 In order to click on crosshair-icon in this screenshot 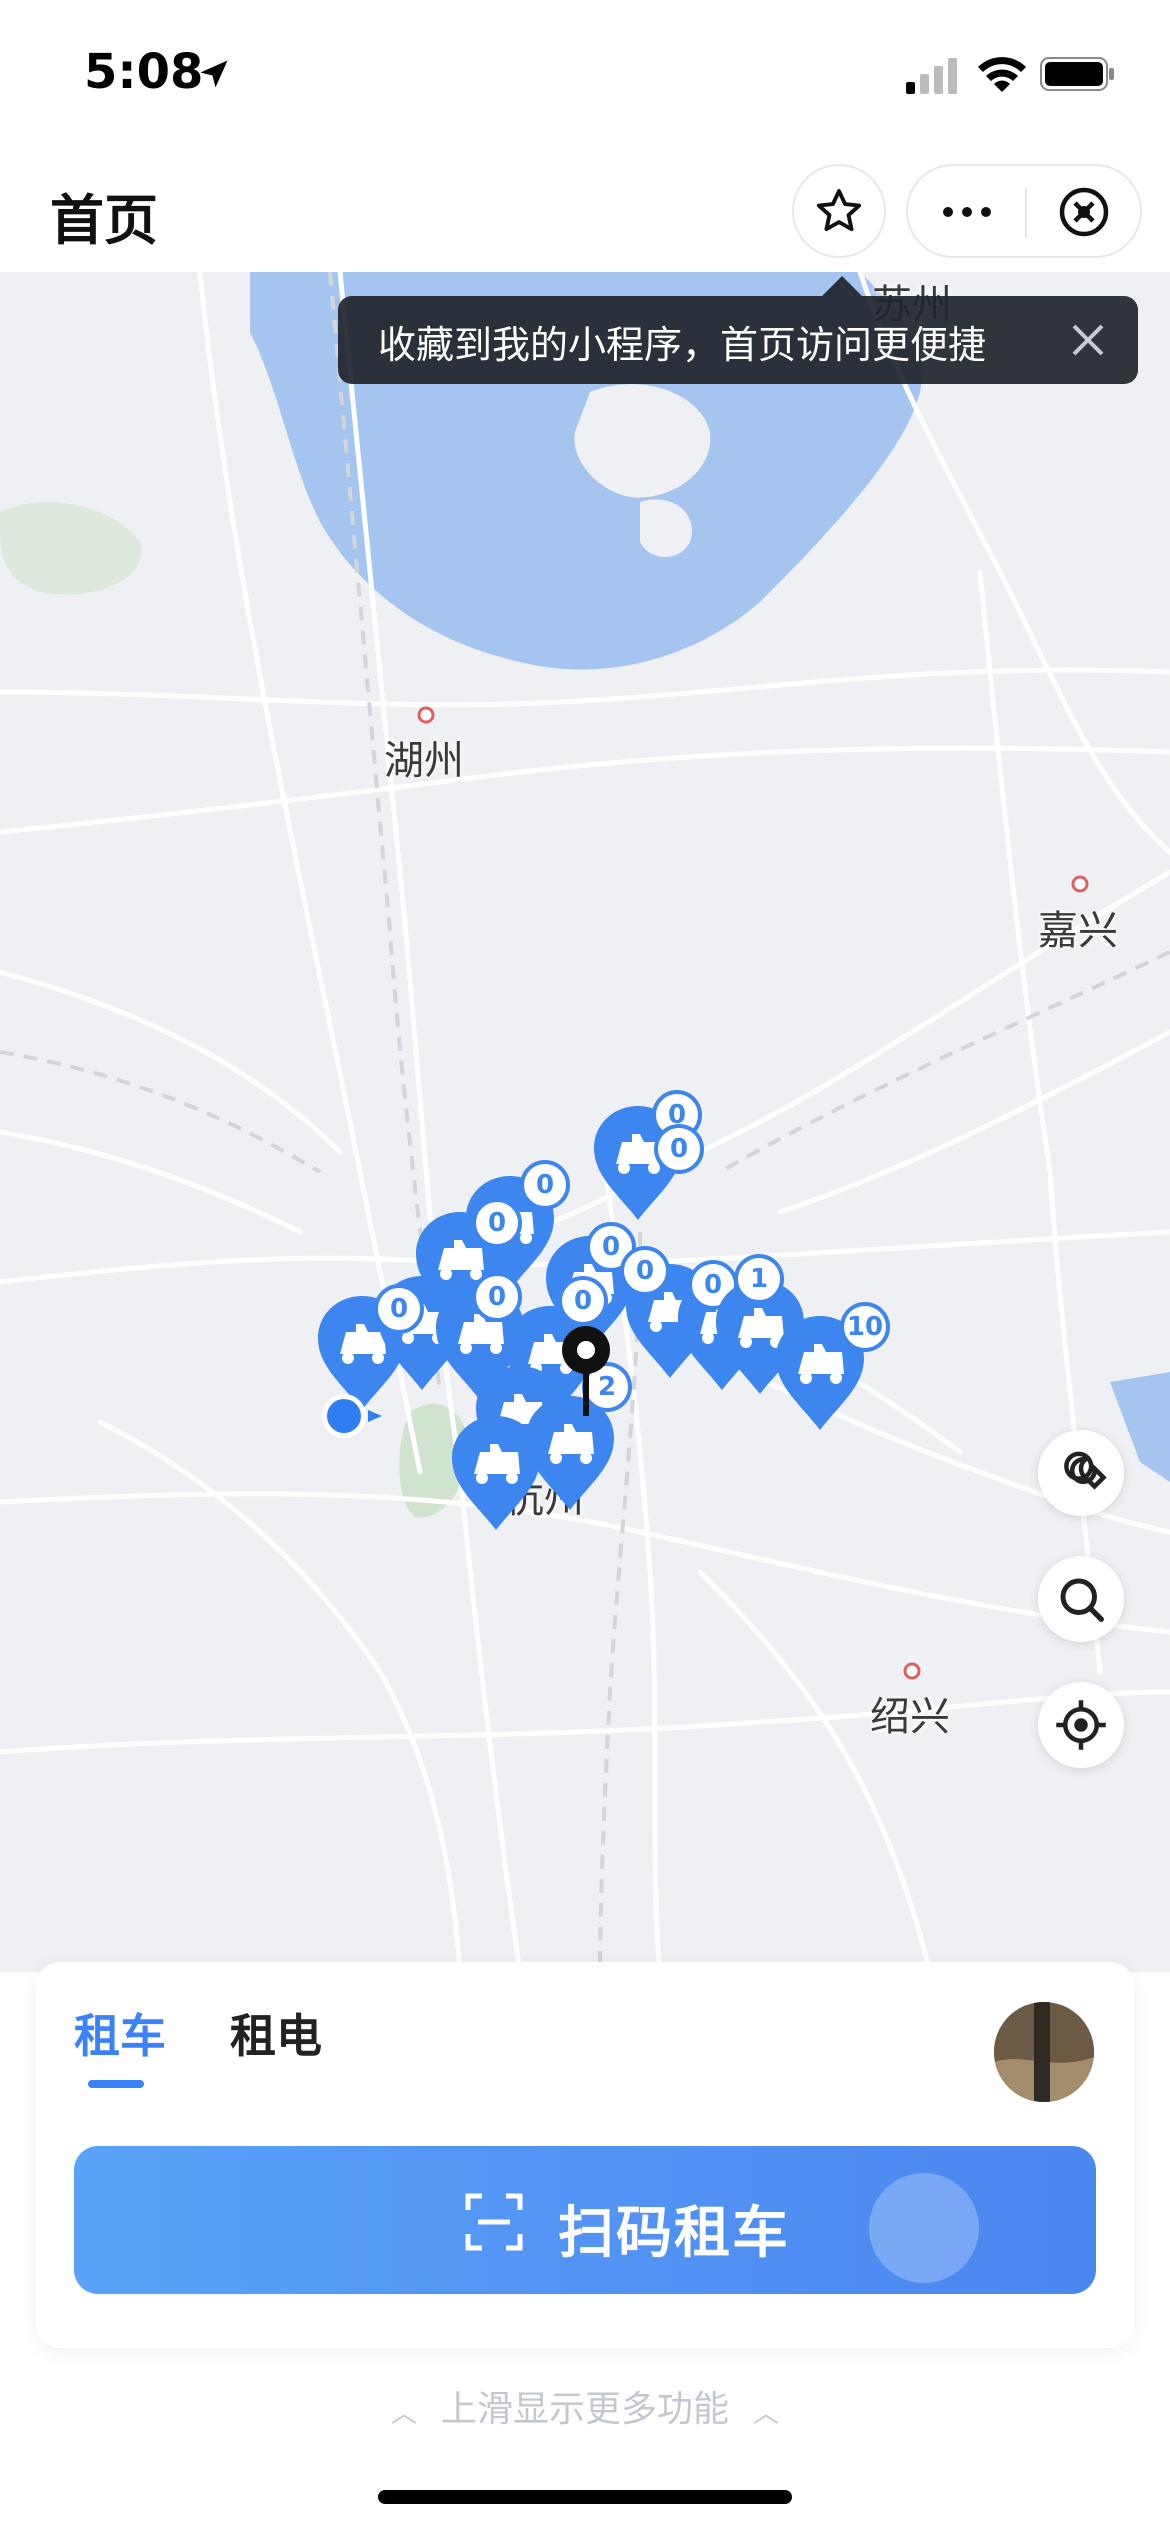, I will do `click(1081, 1725)`.